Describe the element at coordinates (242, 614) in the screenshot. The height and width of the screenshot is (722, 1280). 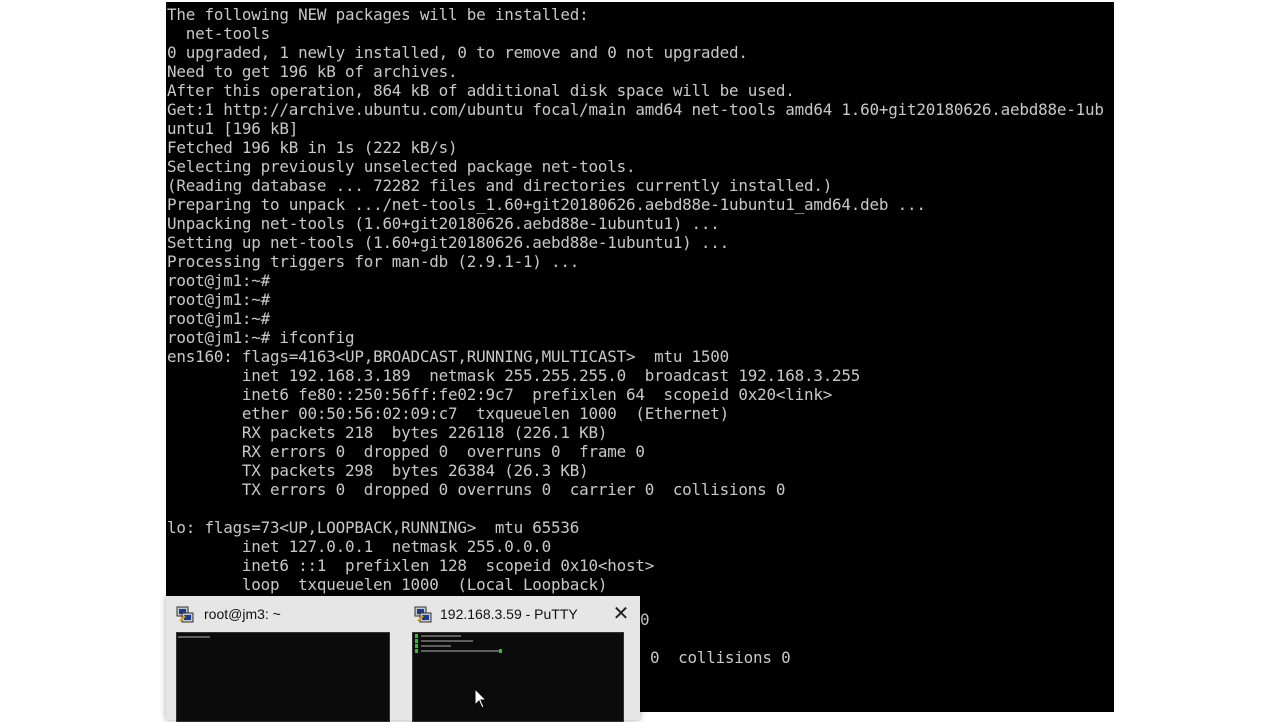
I see `preview-title: root@jm3: ~` at that location.